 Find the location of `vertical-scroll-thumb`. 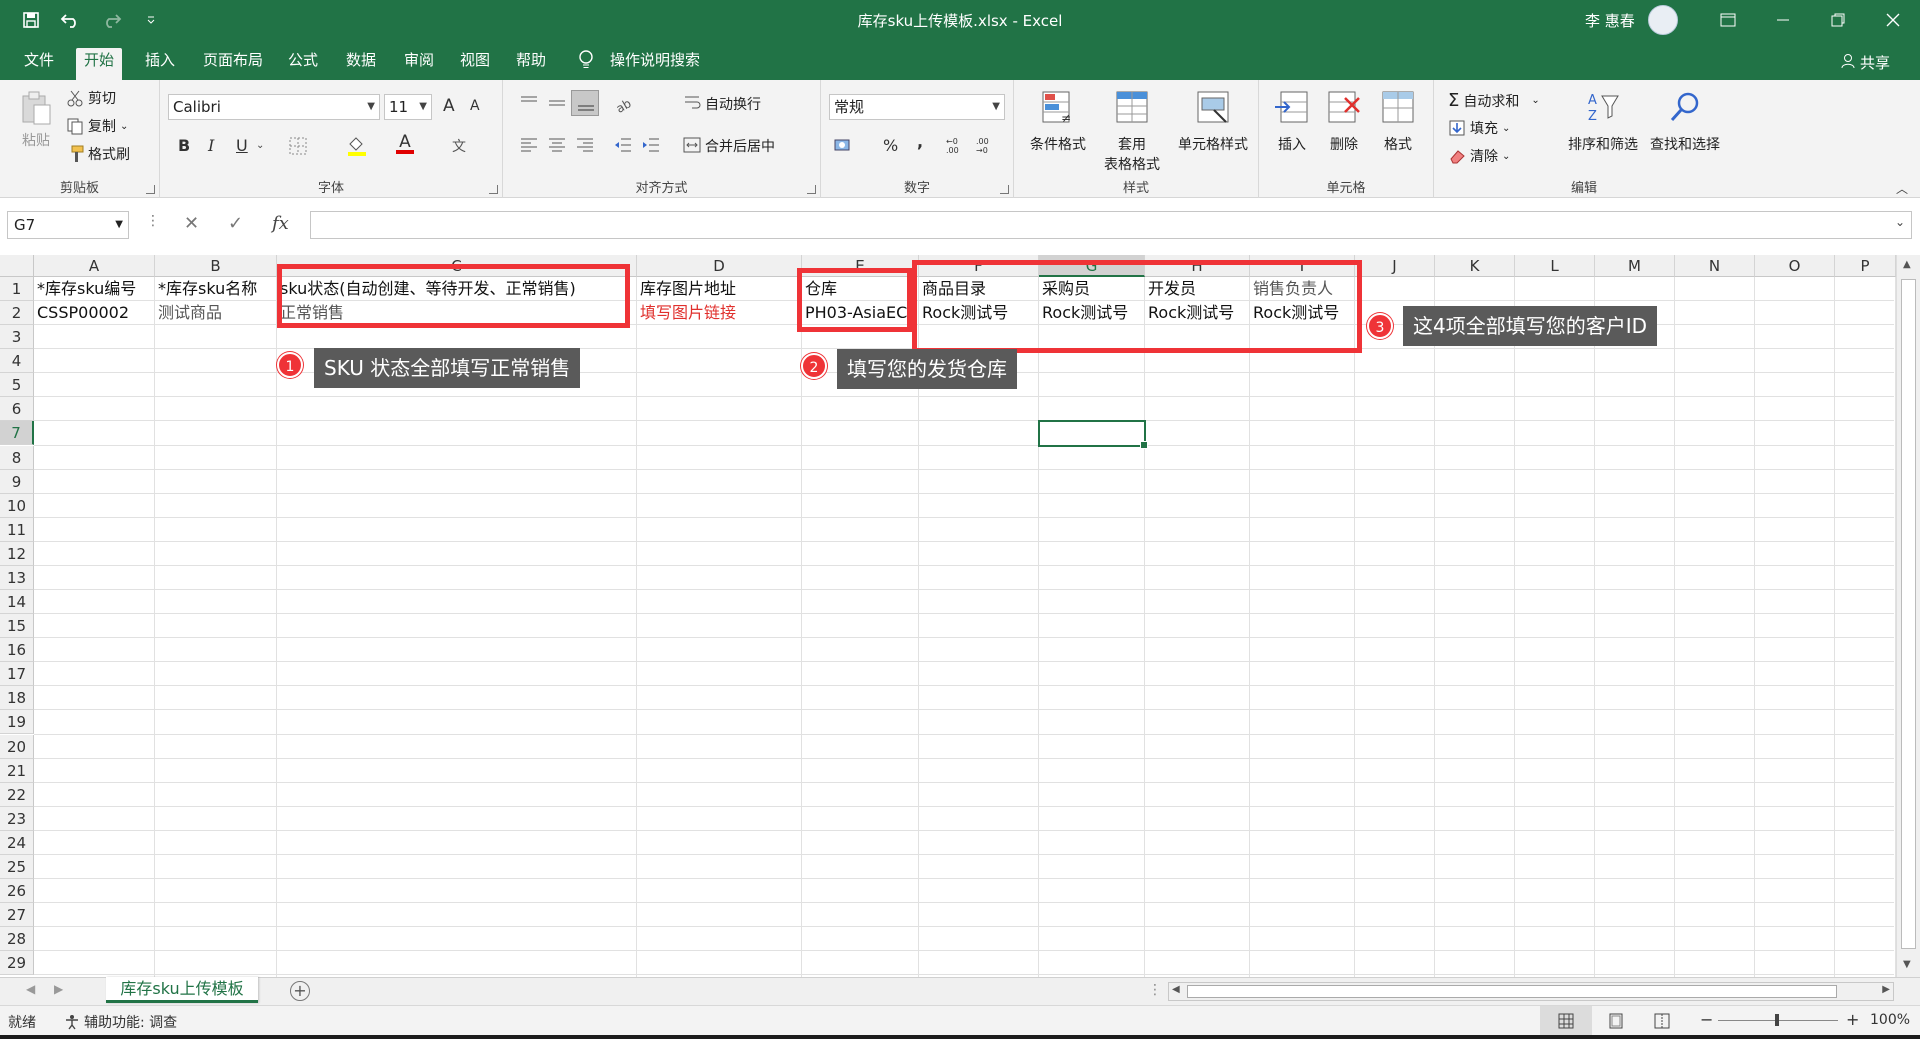

vertical-scroll-thumb is located at coordinates (1908, 614).